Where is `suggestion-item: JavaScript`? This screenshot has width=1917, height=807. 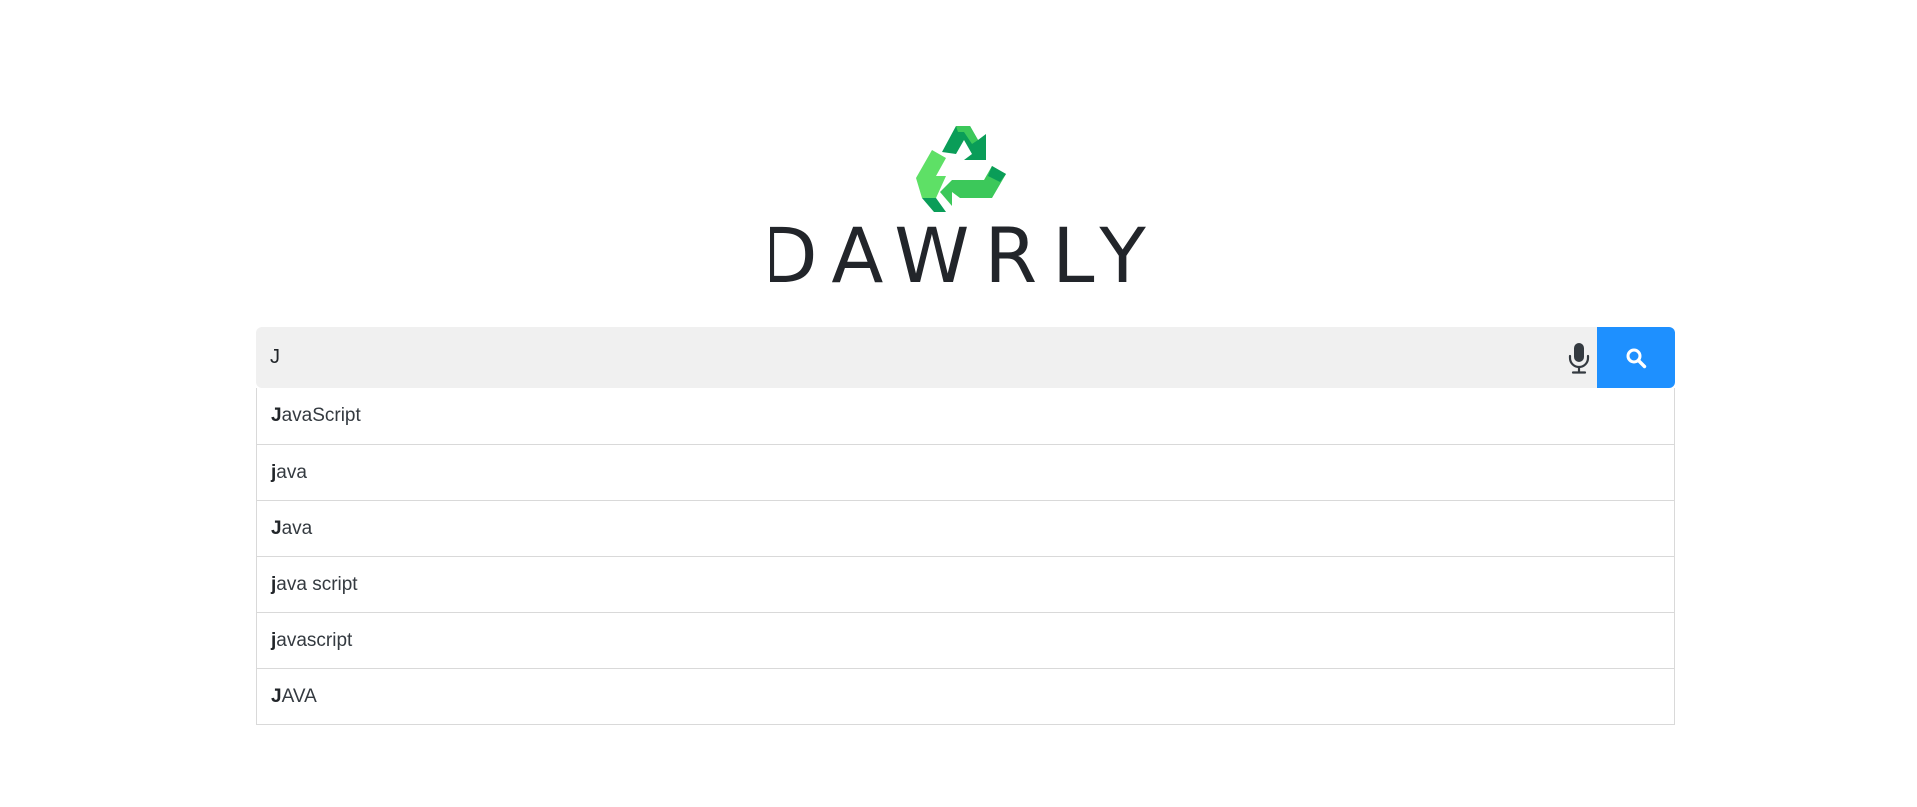
suggestion-item: JavaScript is located at coordinates (965, 416).